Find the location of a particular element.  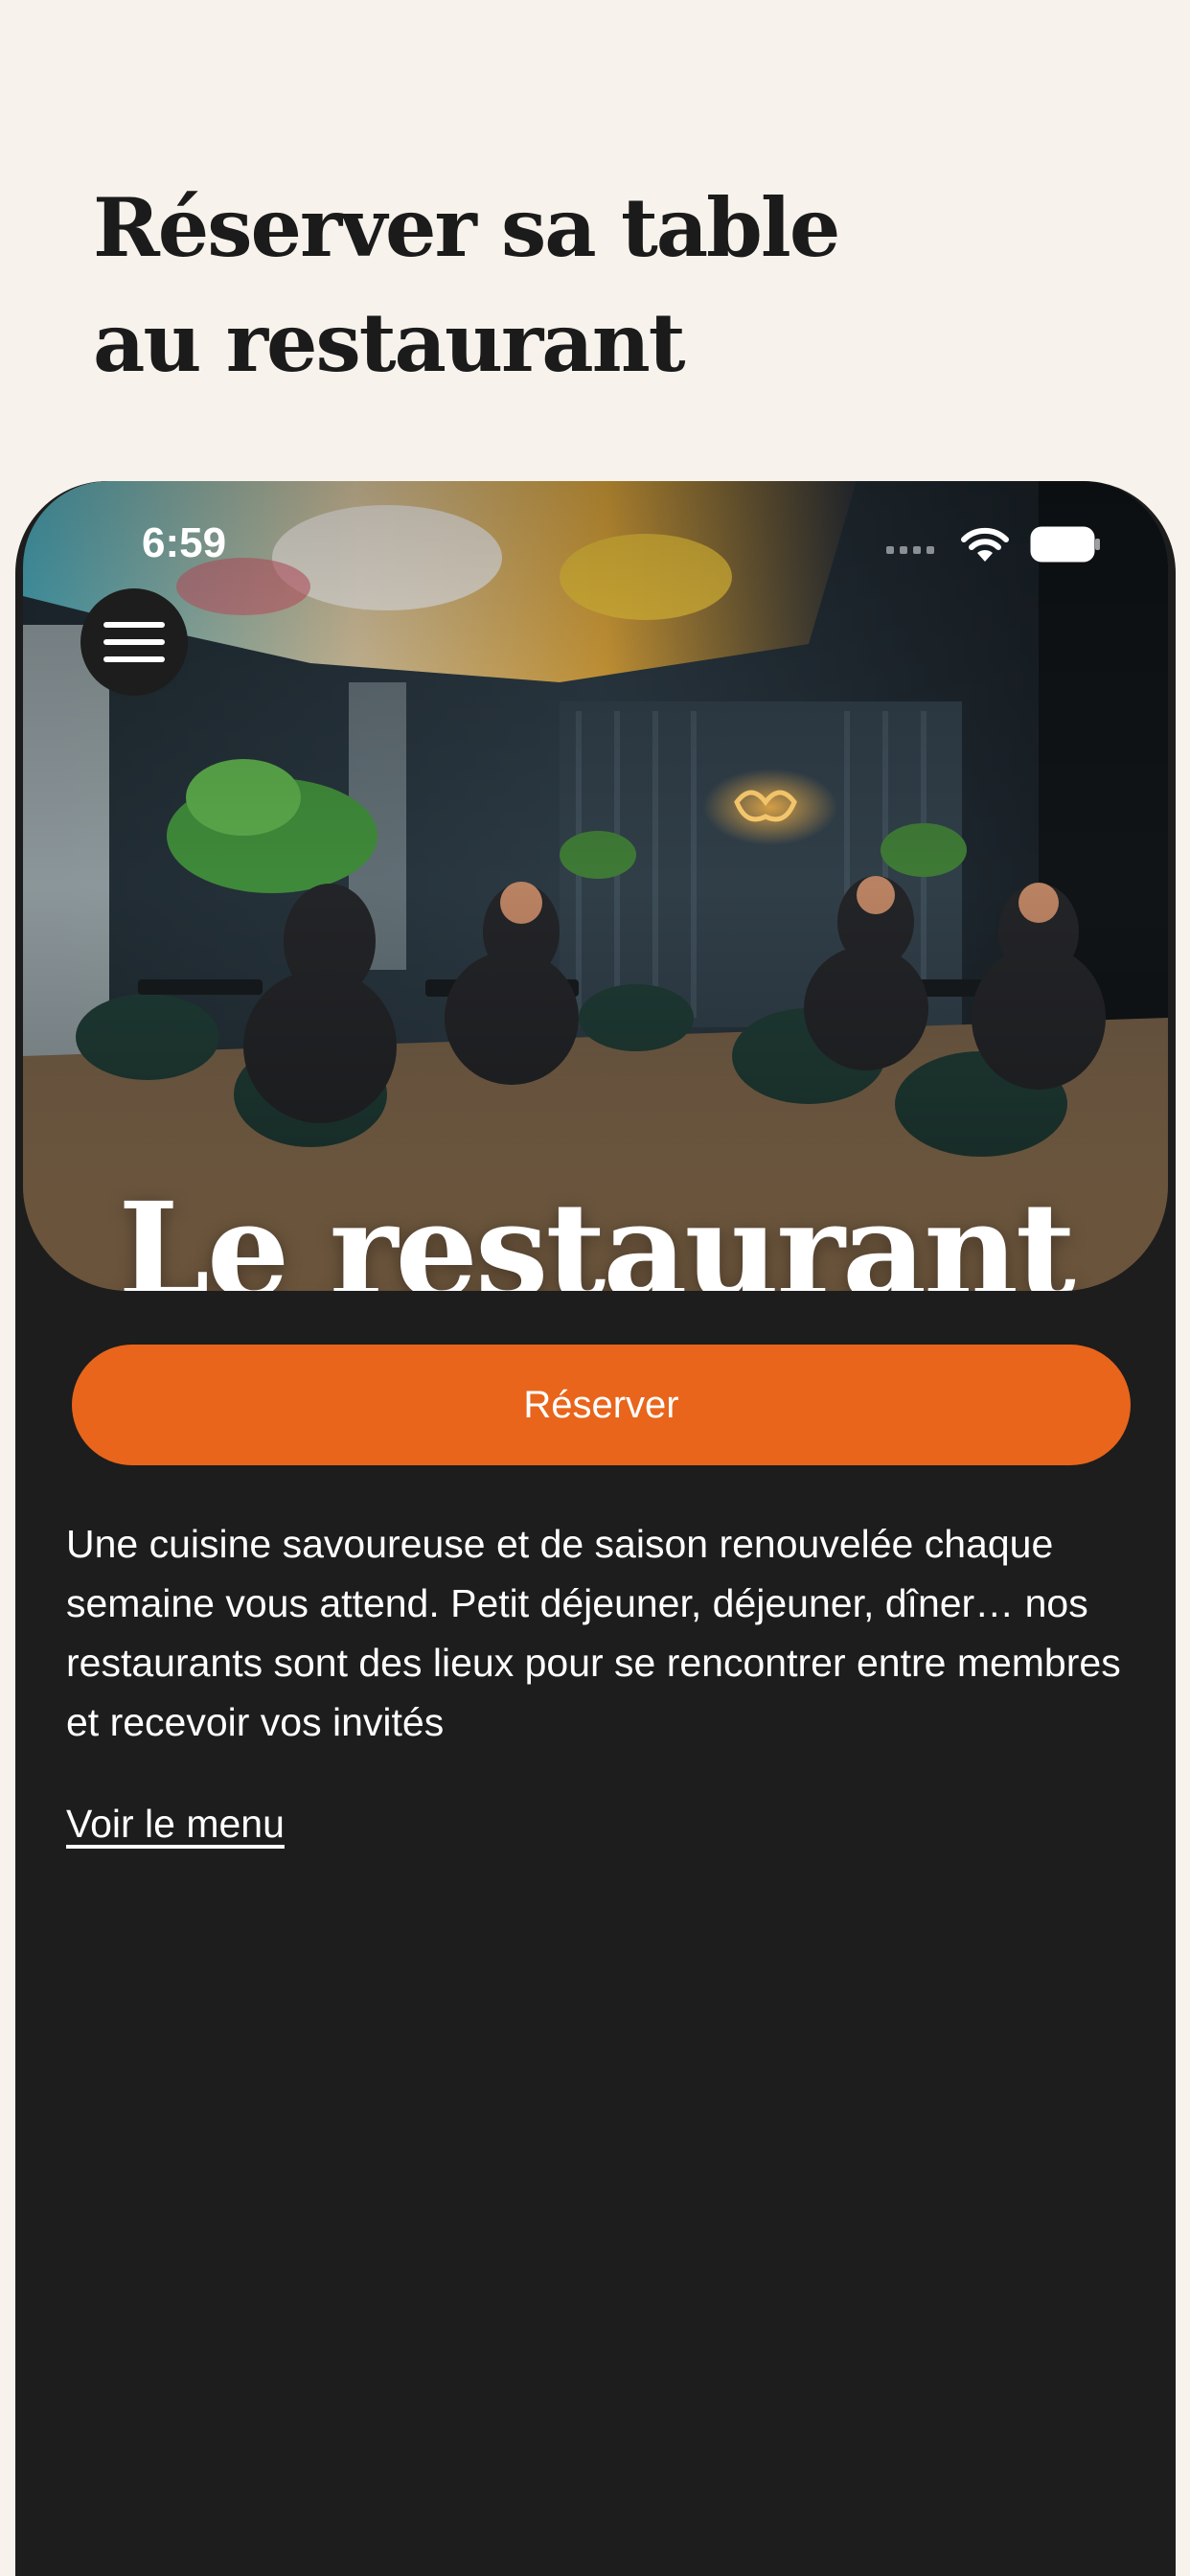

status-bar: 6:59 is located at coordinates (595, 543).